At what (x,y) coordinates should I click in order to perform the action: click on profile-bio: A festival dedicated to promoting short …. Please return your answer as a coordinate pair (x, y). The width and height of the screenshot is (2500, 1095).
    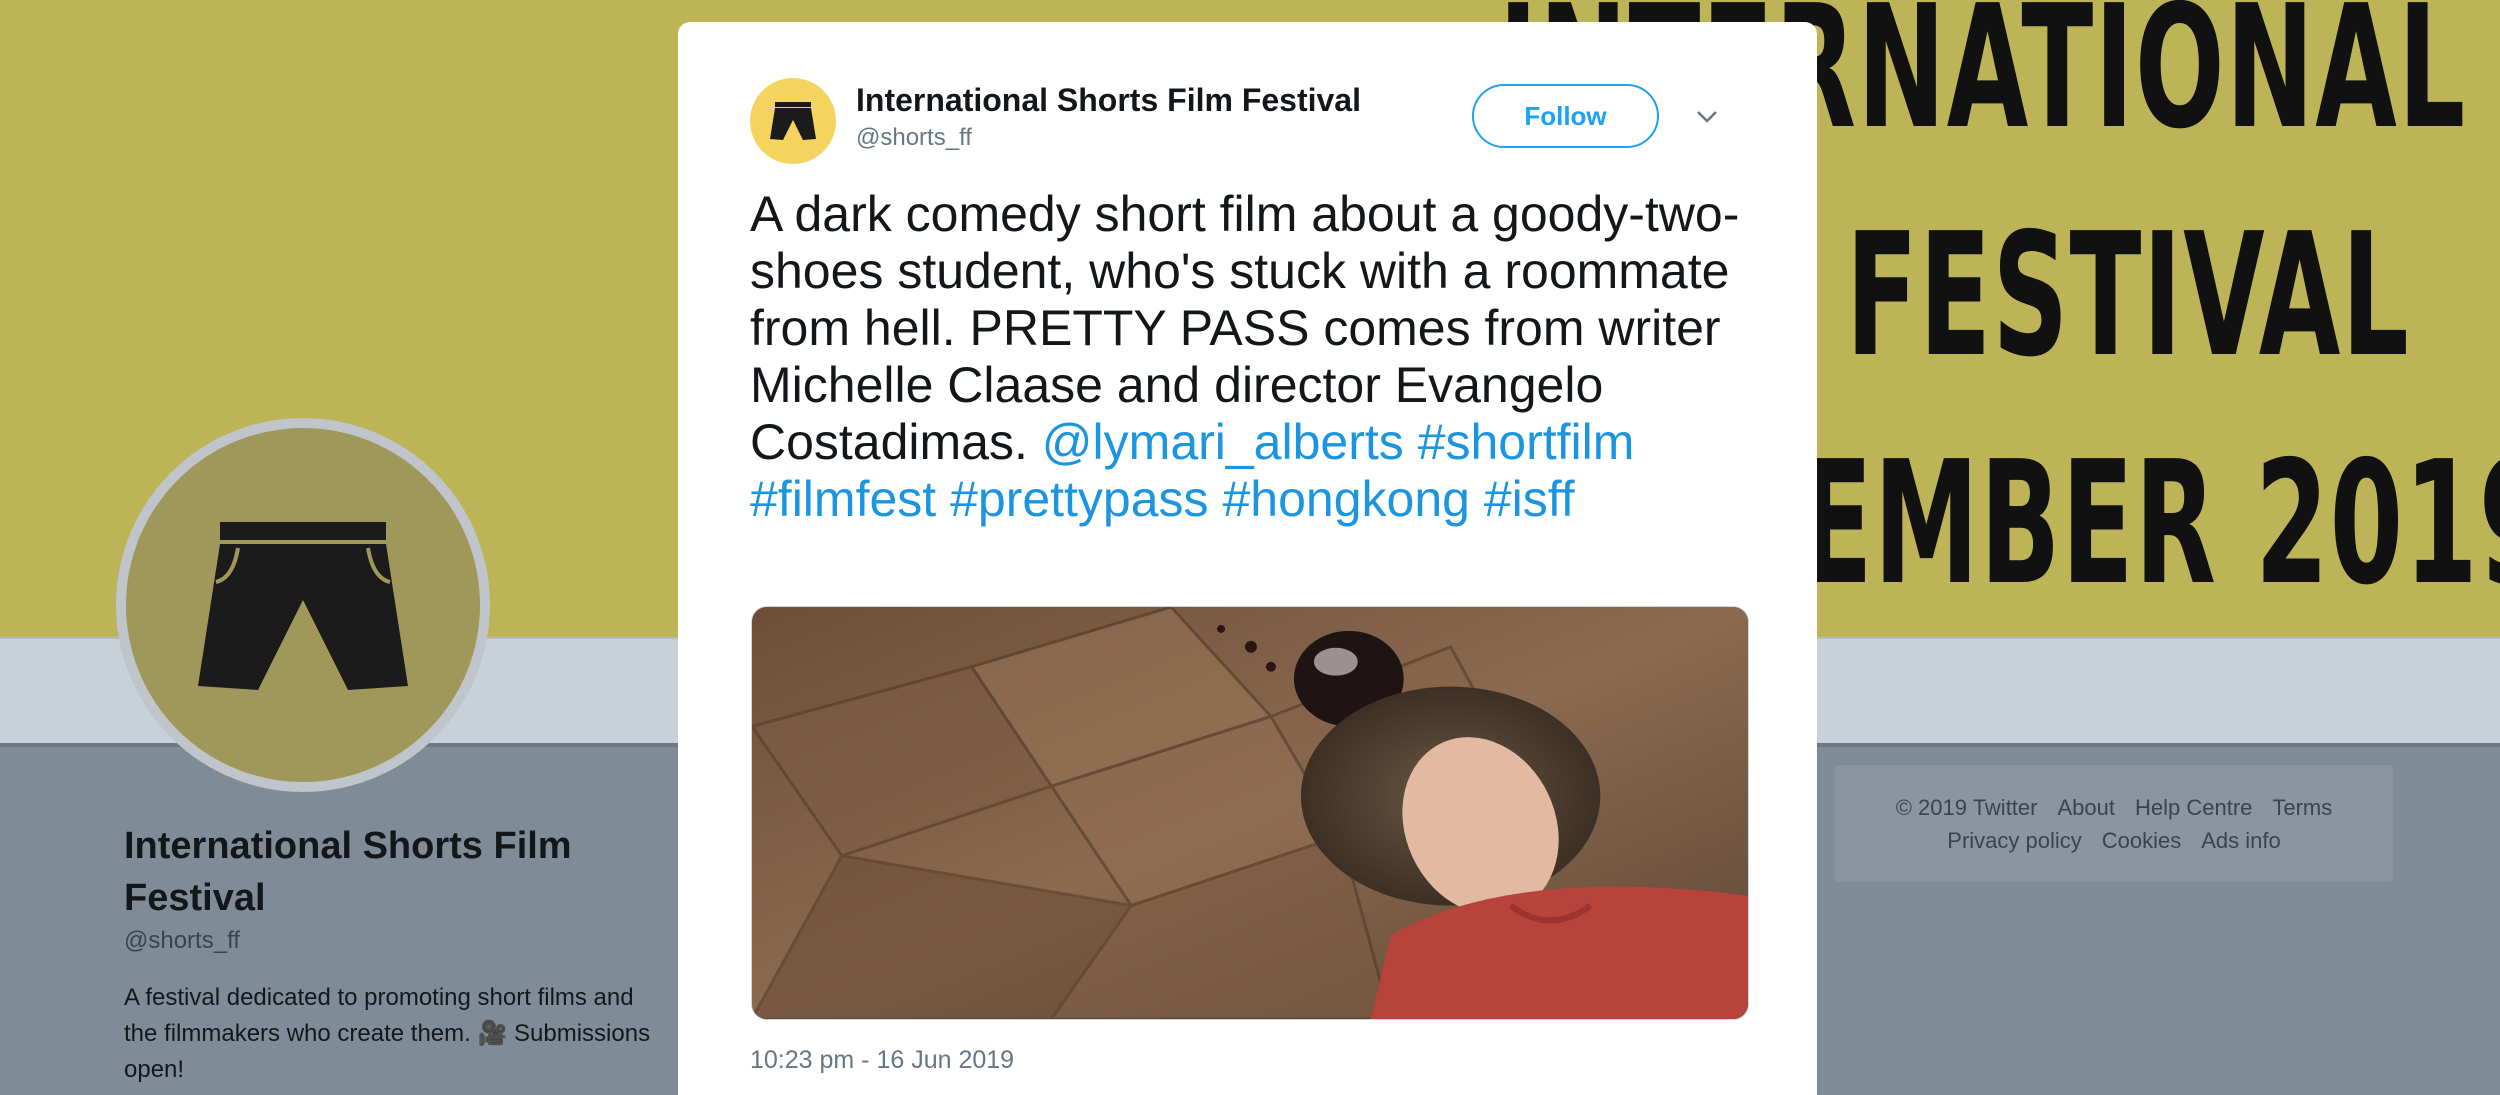
    Looking at the image, I should click on (387, 1033).